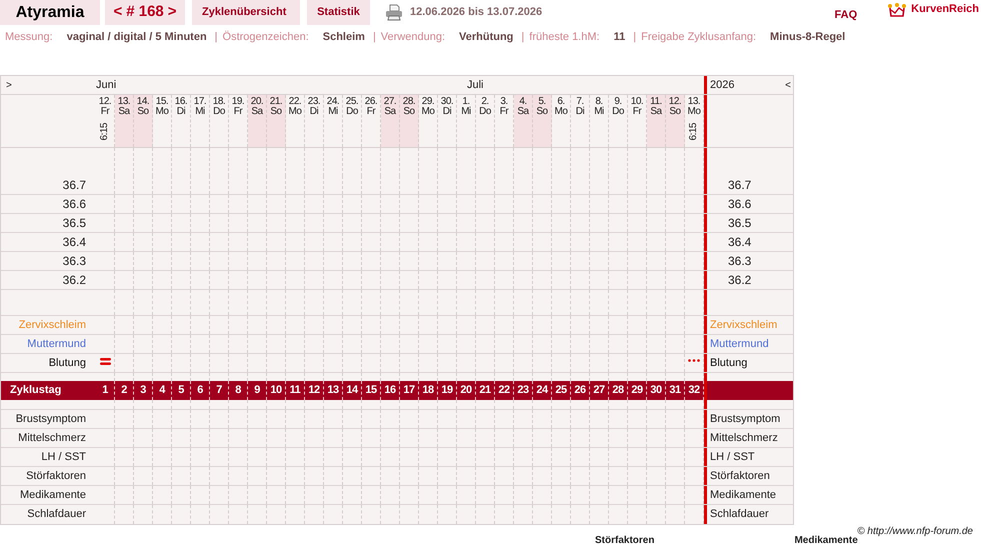 This screenshot has height=544, width=981. I want to click on day-header: 4. Sa, so click(523, 121).